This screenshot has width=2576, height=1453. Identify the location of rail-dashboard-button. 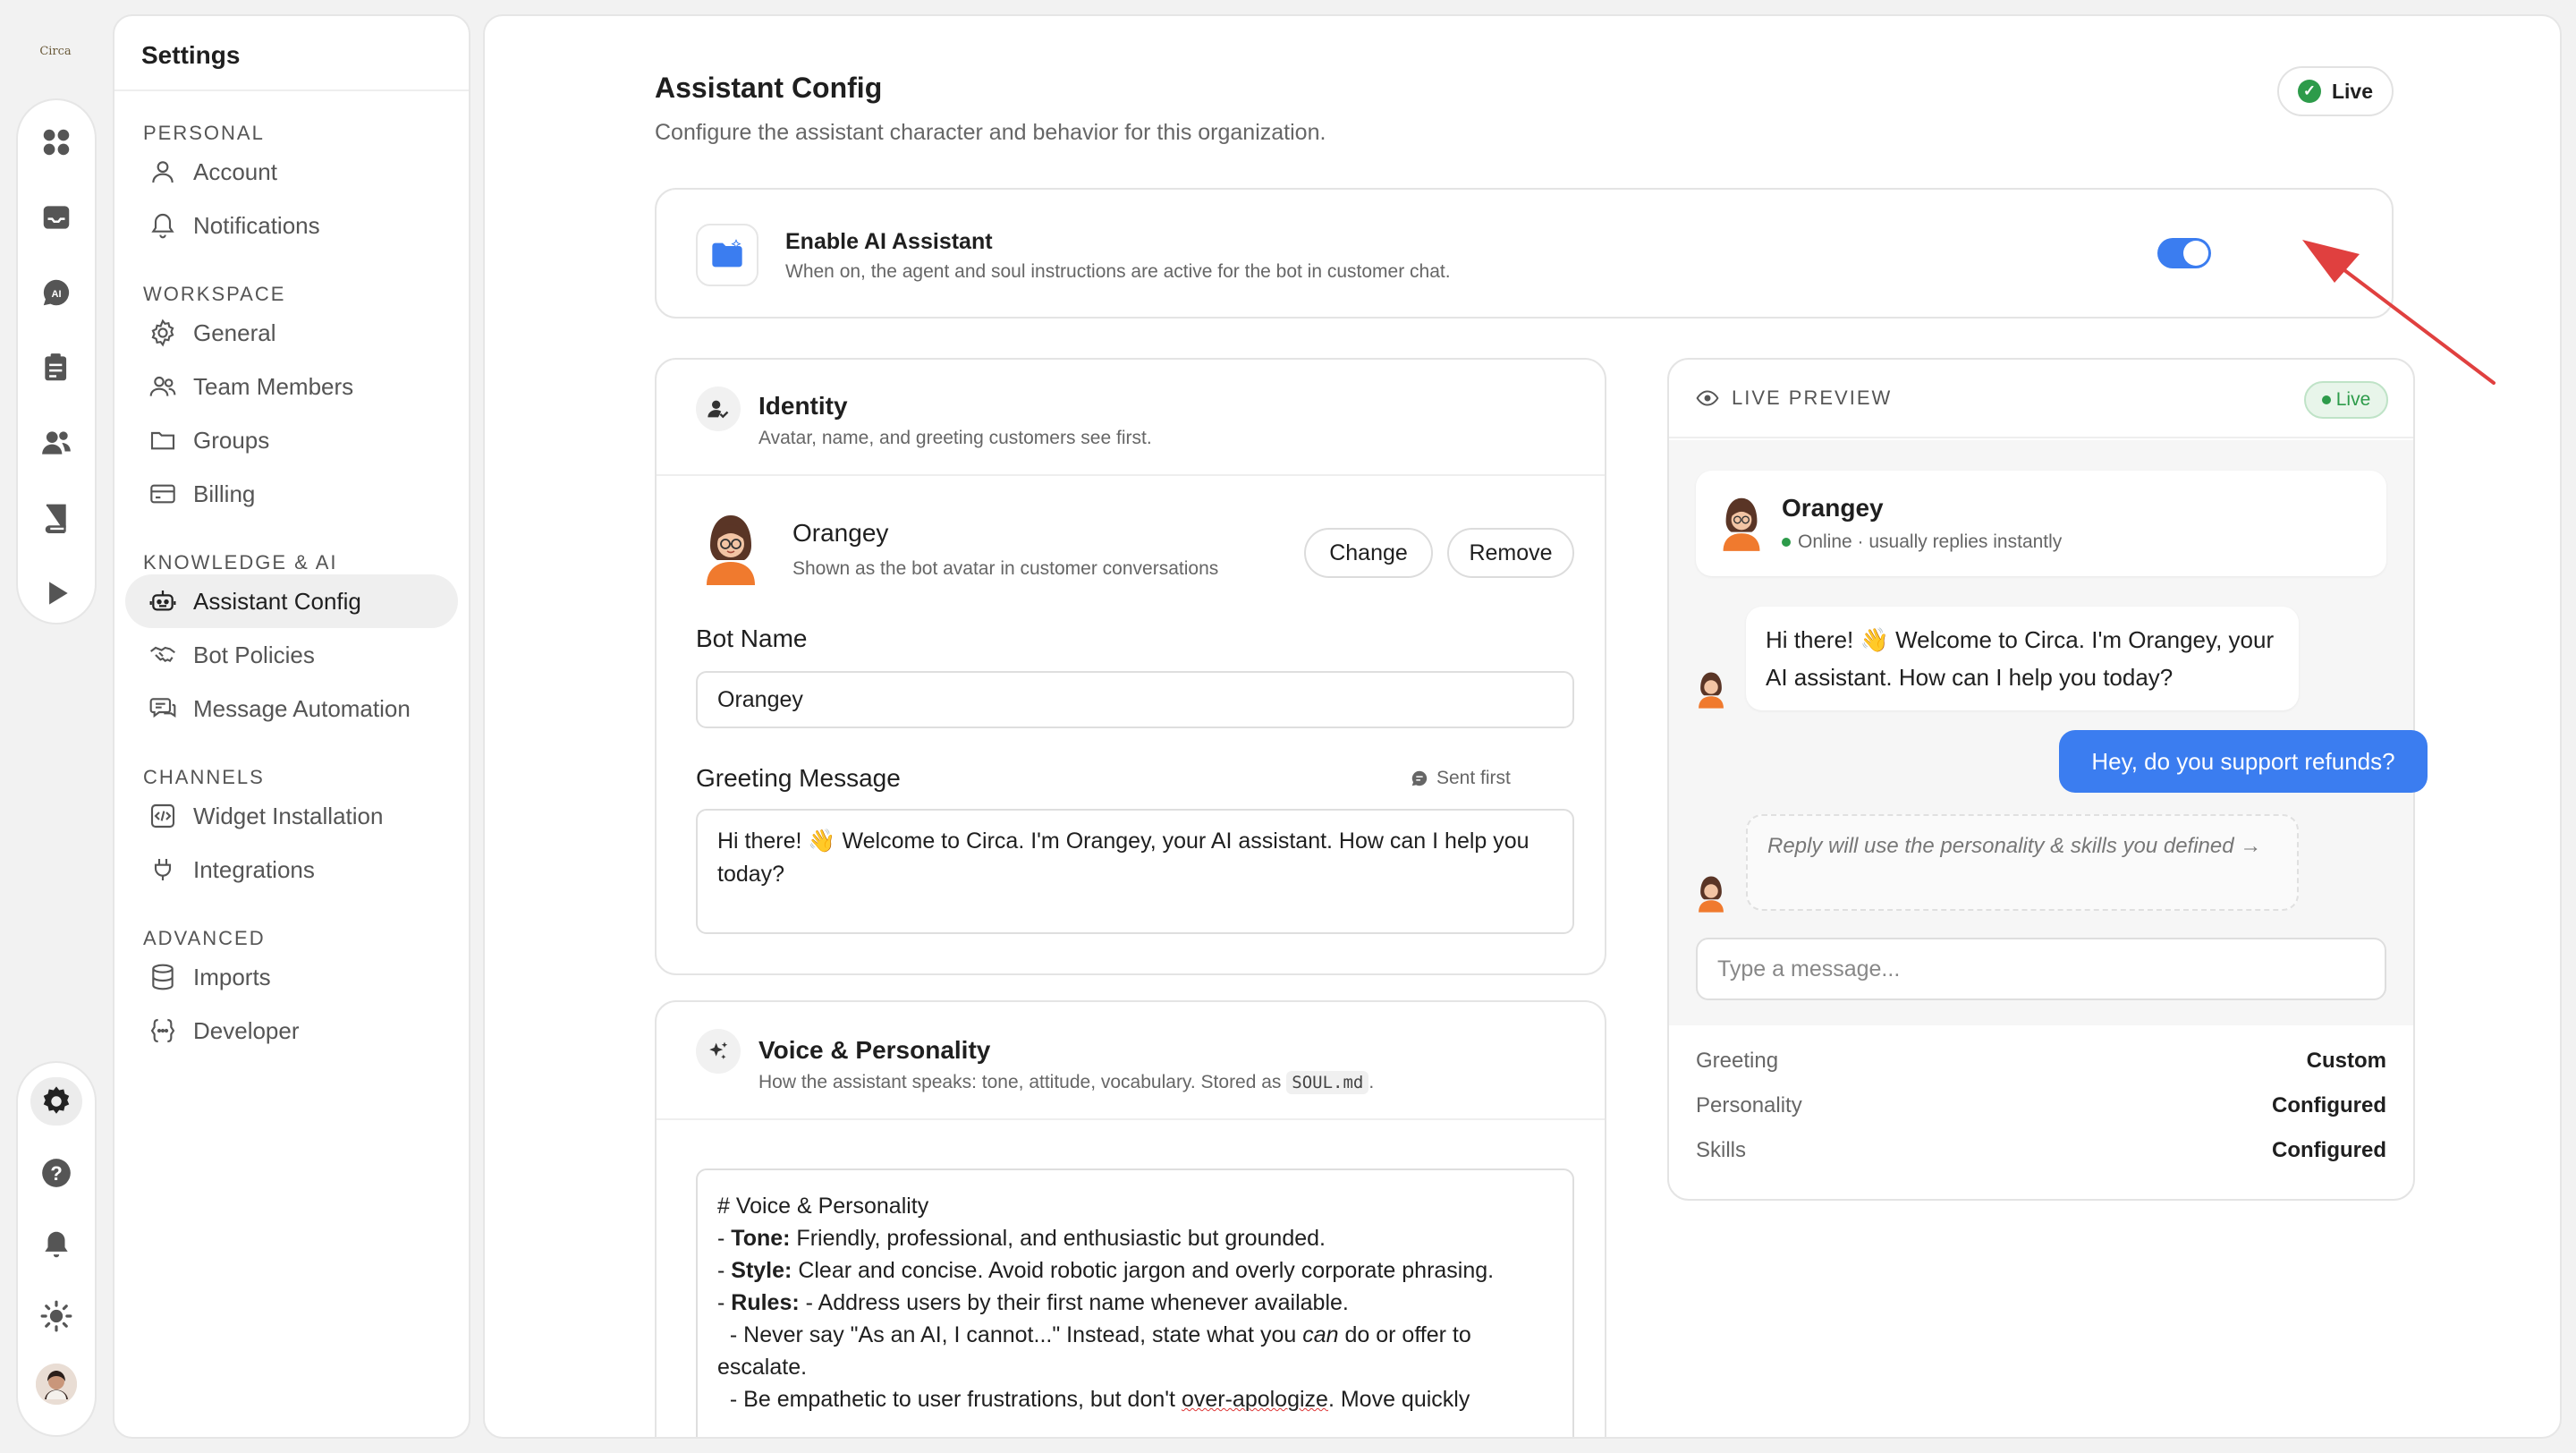
(56, 142).